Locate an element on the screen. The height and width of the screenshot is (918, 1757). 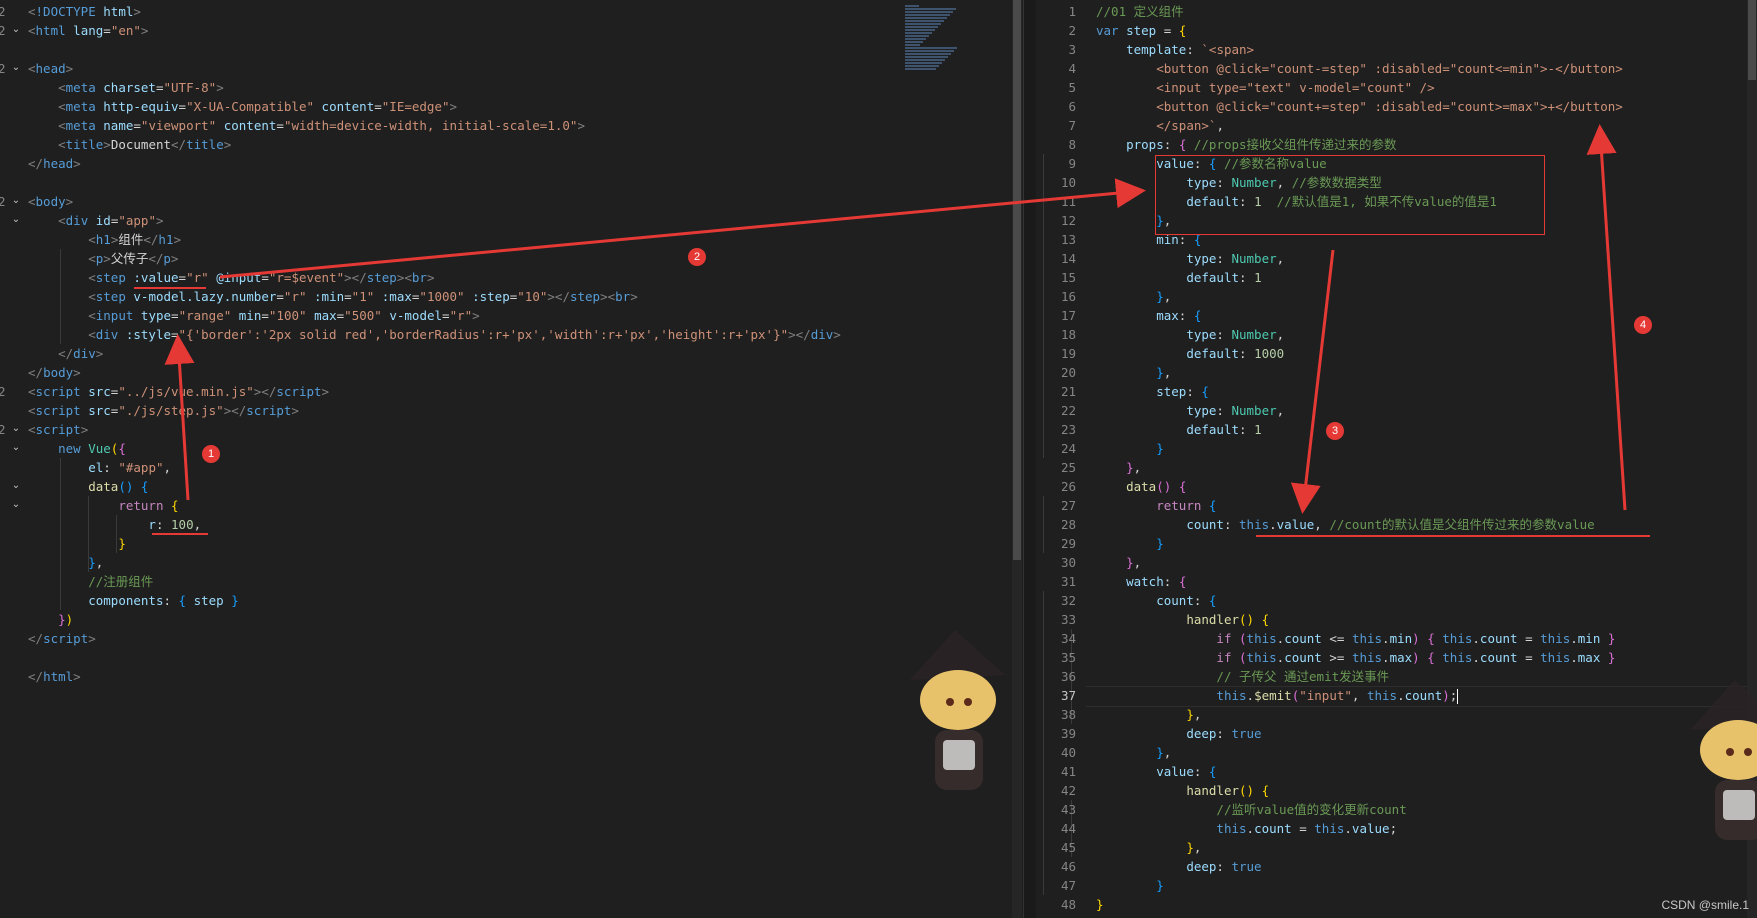
underline-count-value is located at coordinates (1453, 536).